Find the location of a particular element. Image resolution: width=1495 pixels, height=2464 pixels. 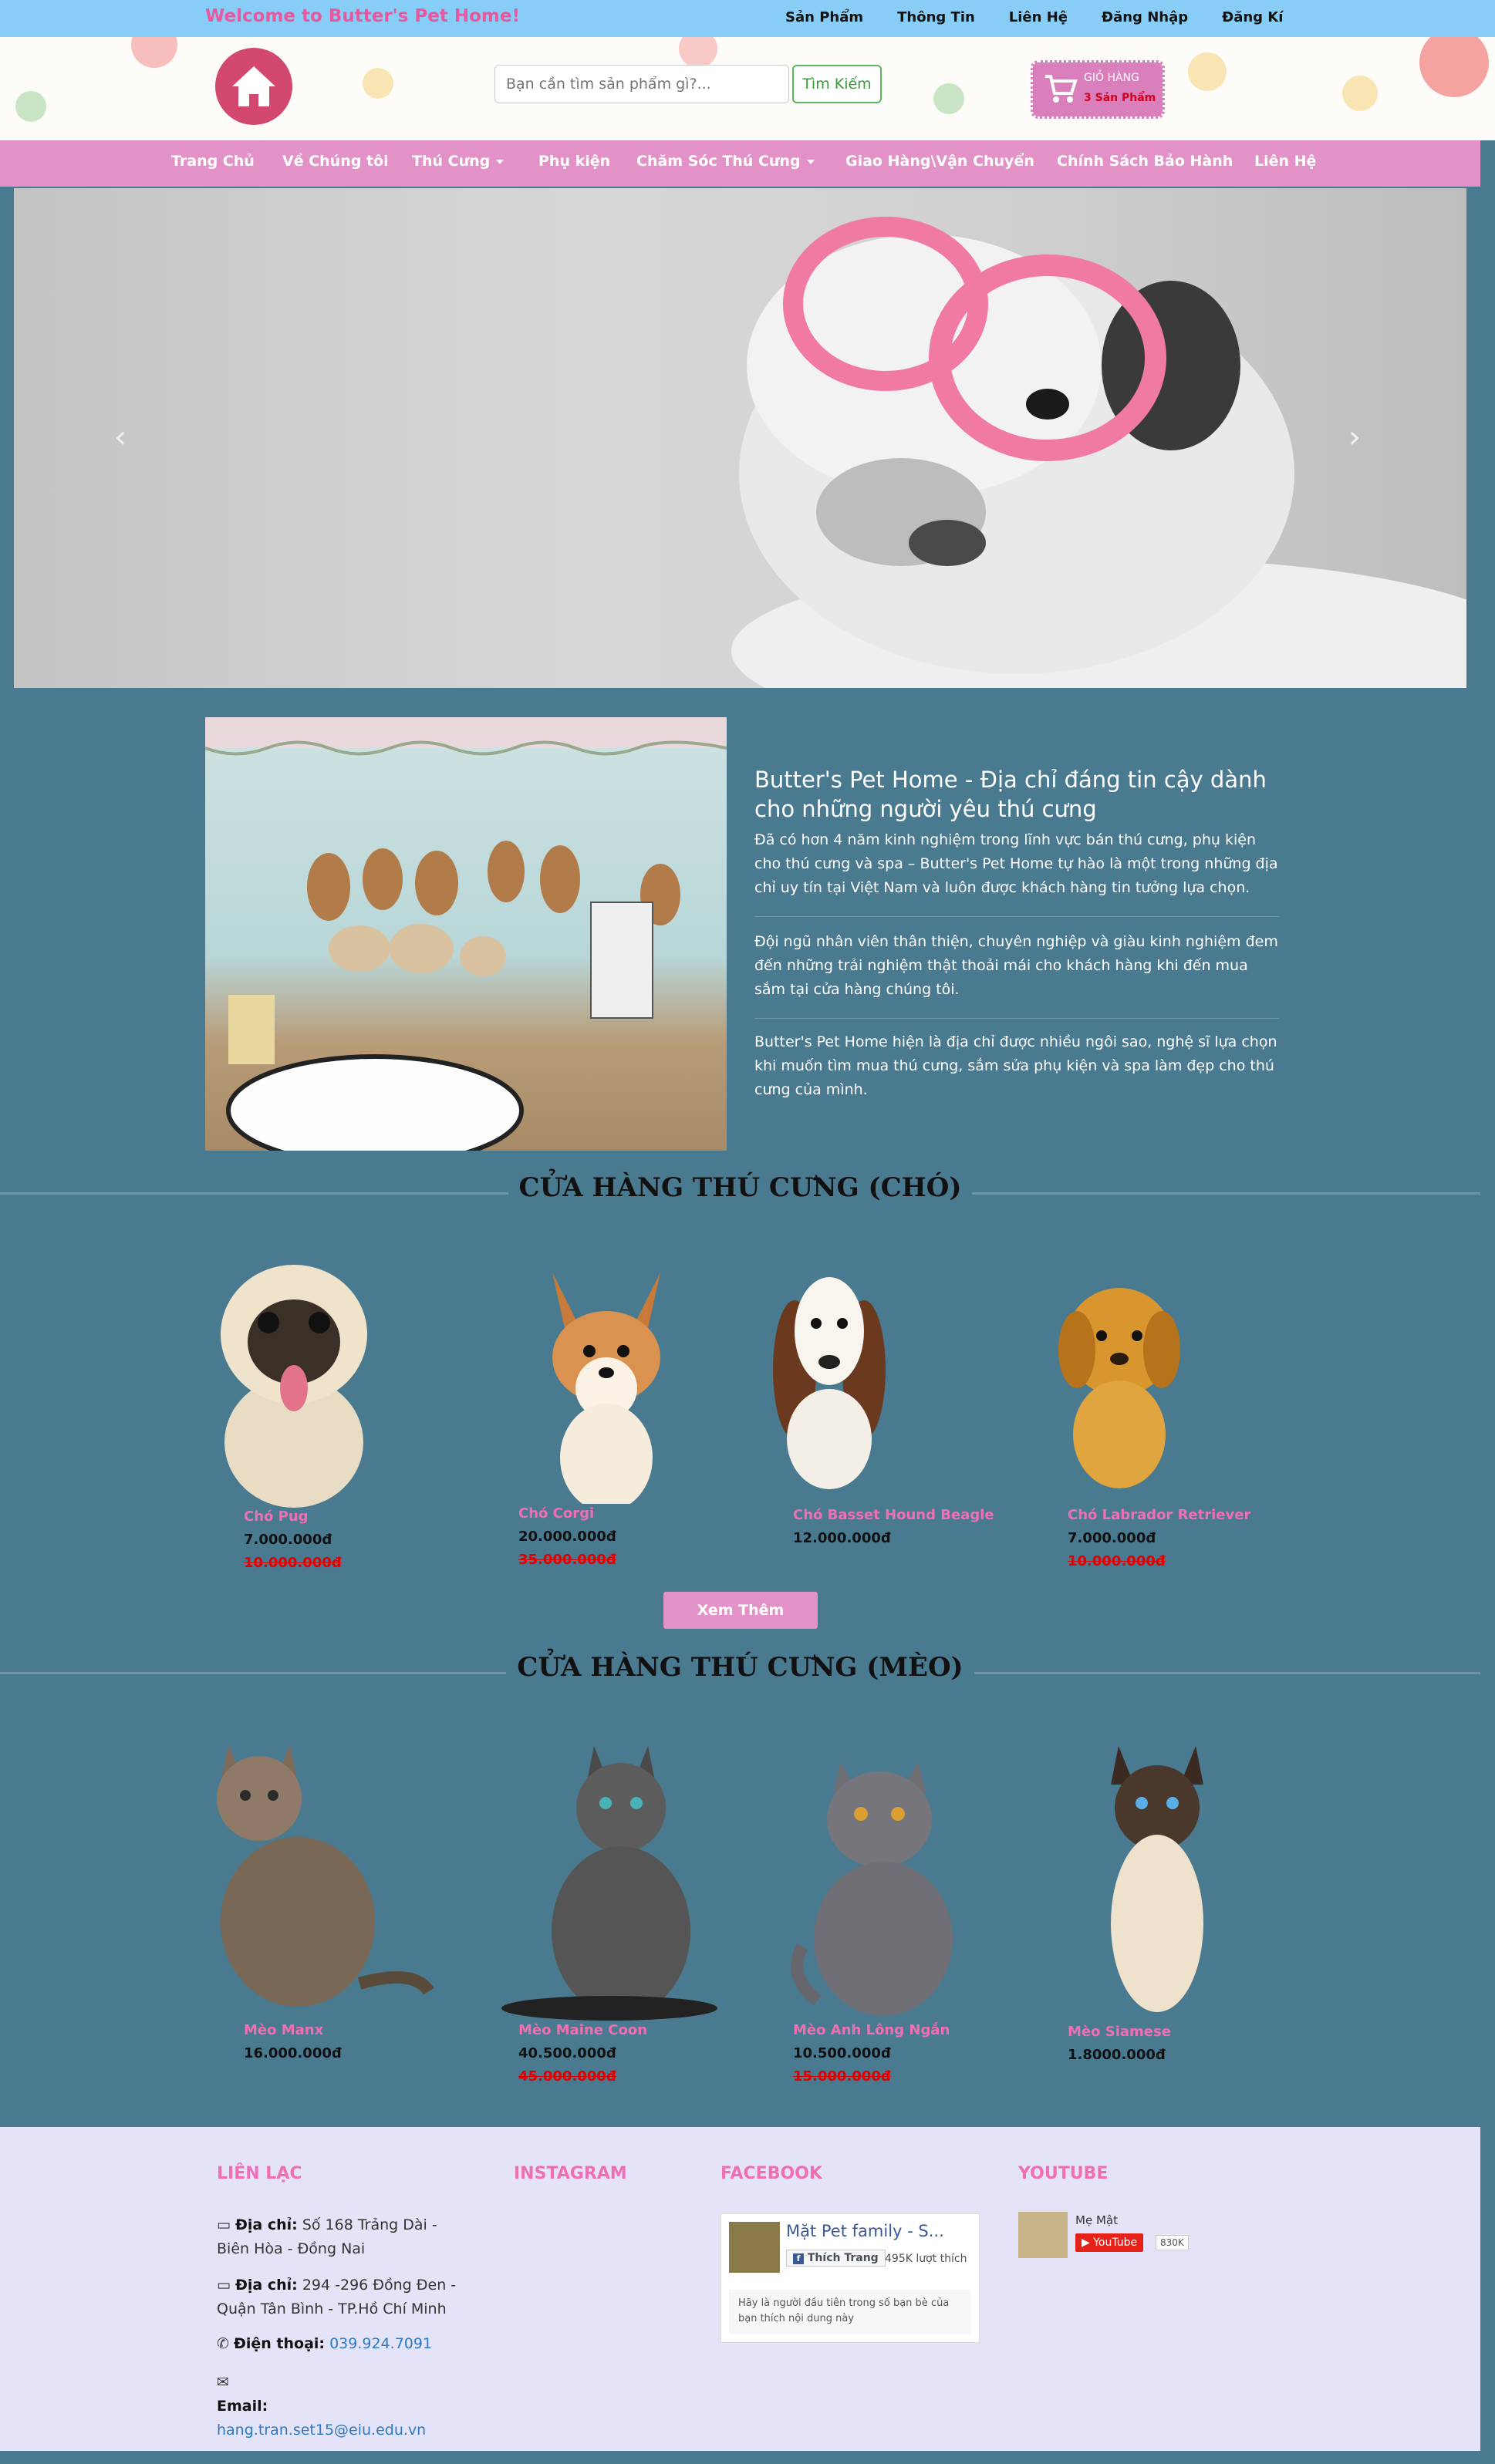

nav-pet-care: Chăm Sóc Thú Cưng is located at coordinates (725, 161).